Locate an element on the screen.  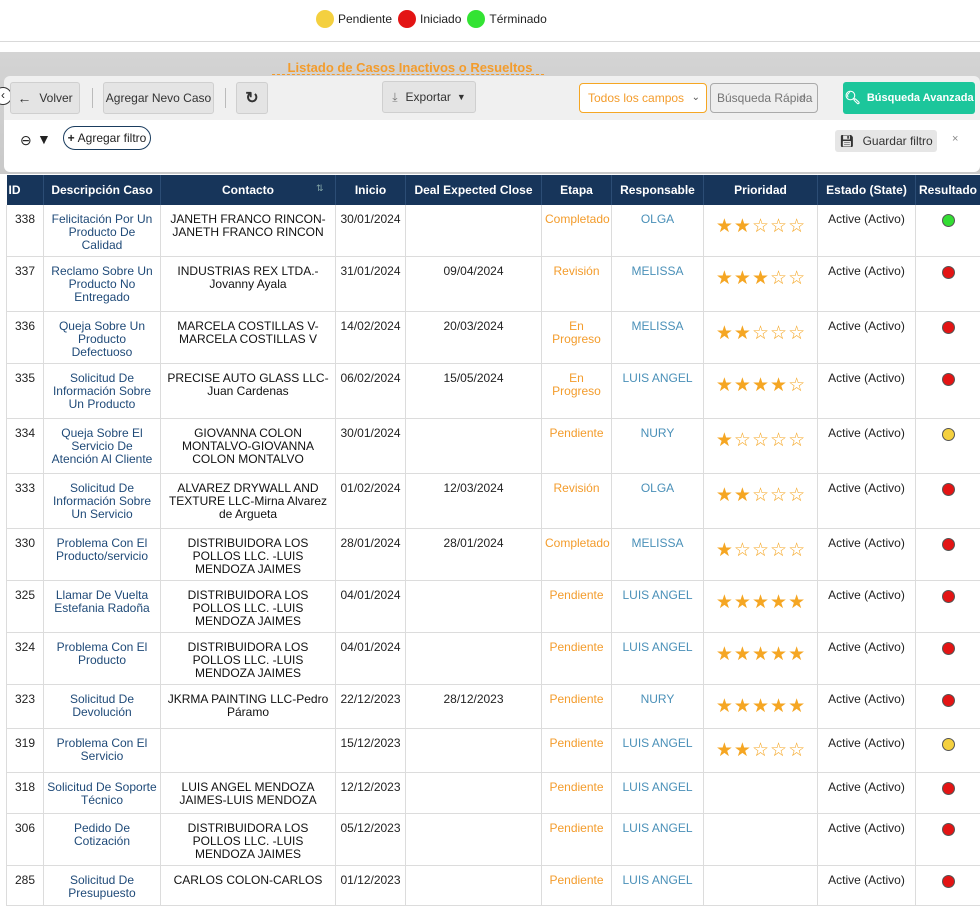
column-header: Estado (State) is located at coordinates (867, 190).